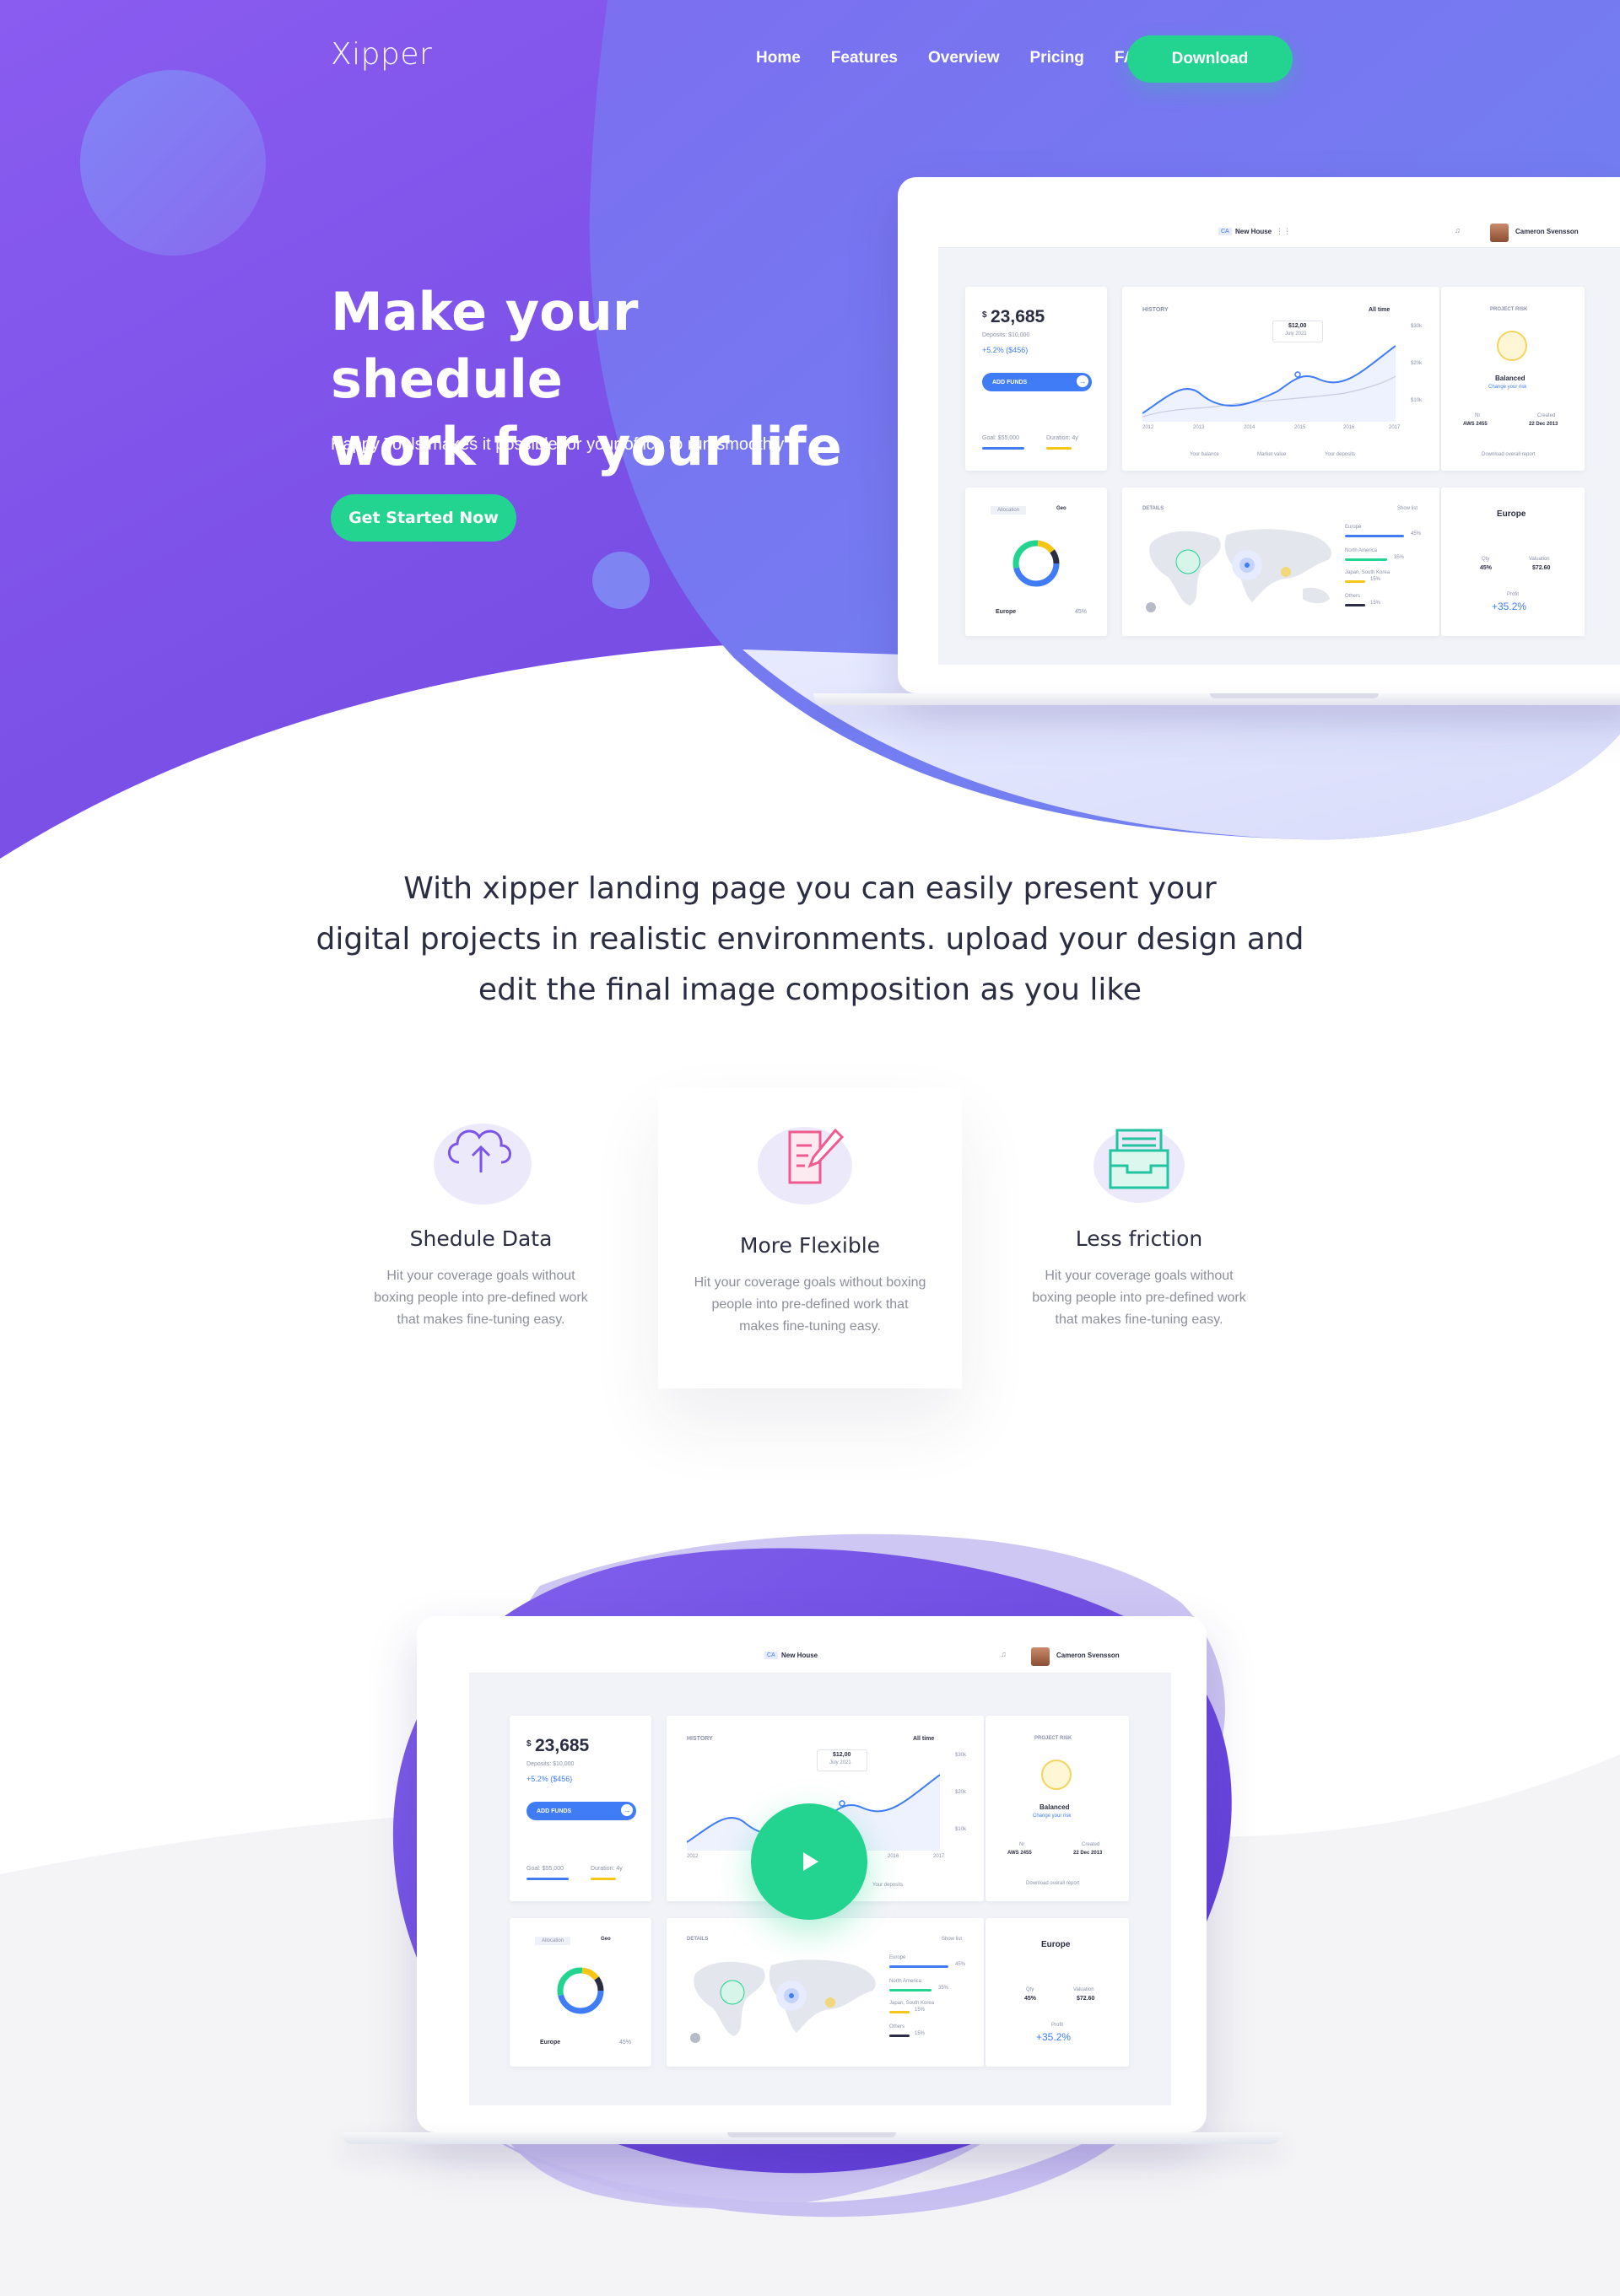  What do you see at coordinates (1081, 612) in the screenshot?
I see `allocation-pct: 45%` at bounding box center [1081, 612].